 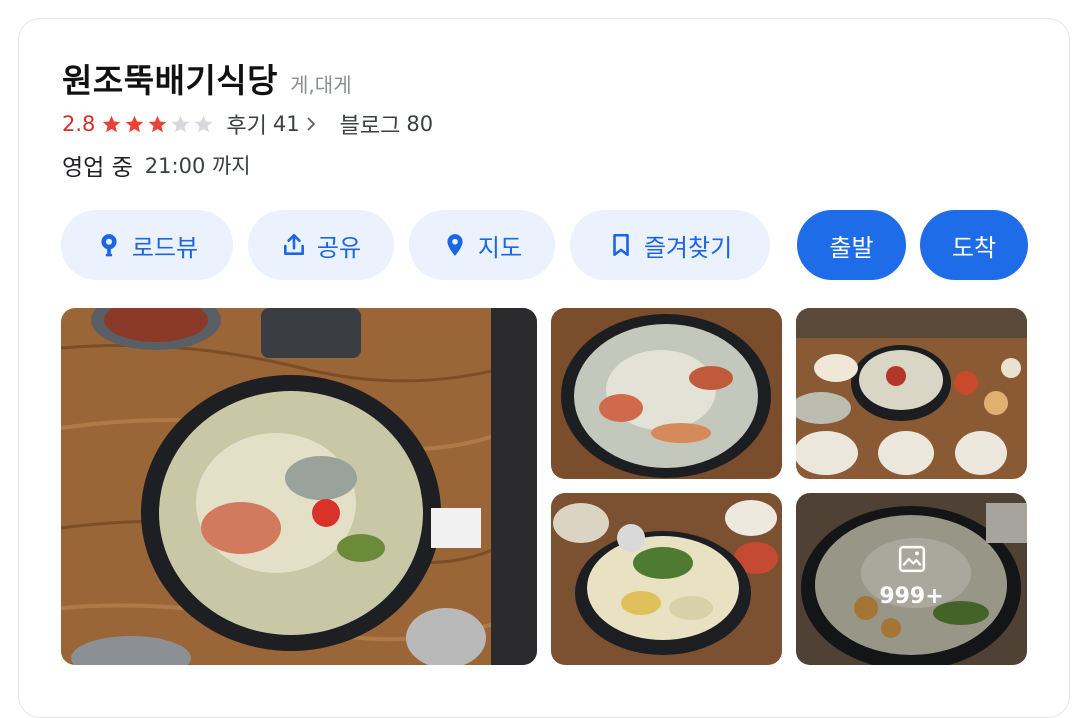 What do you see at coordinates (310, 124) in the screenshot?
I see `chevron-right-icon` at bounding box center [310, 124].